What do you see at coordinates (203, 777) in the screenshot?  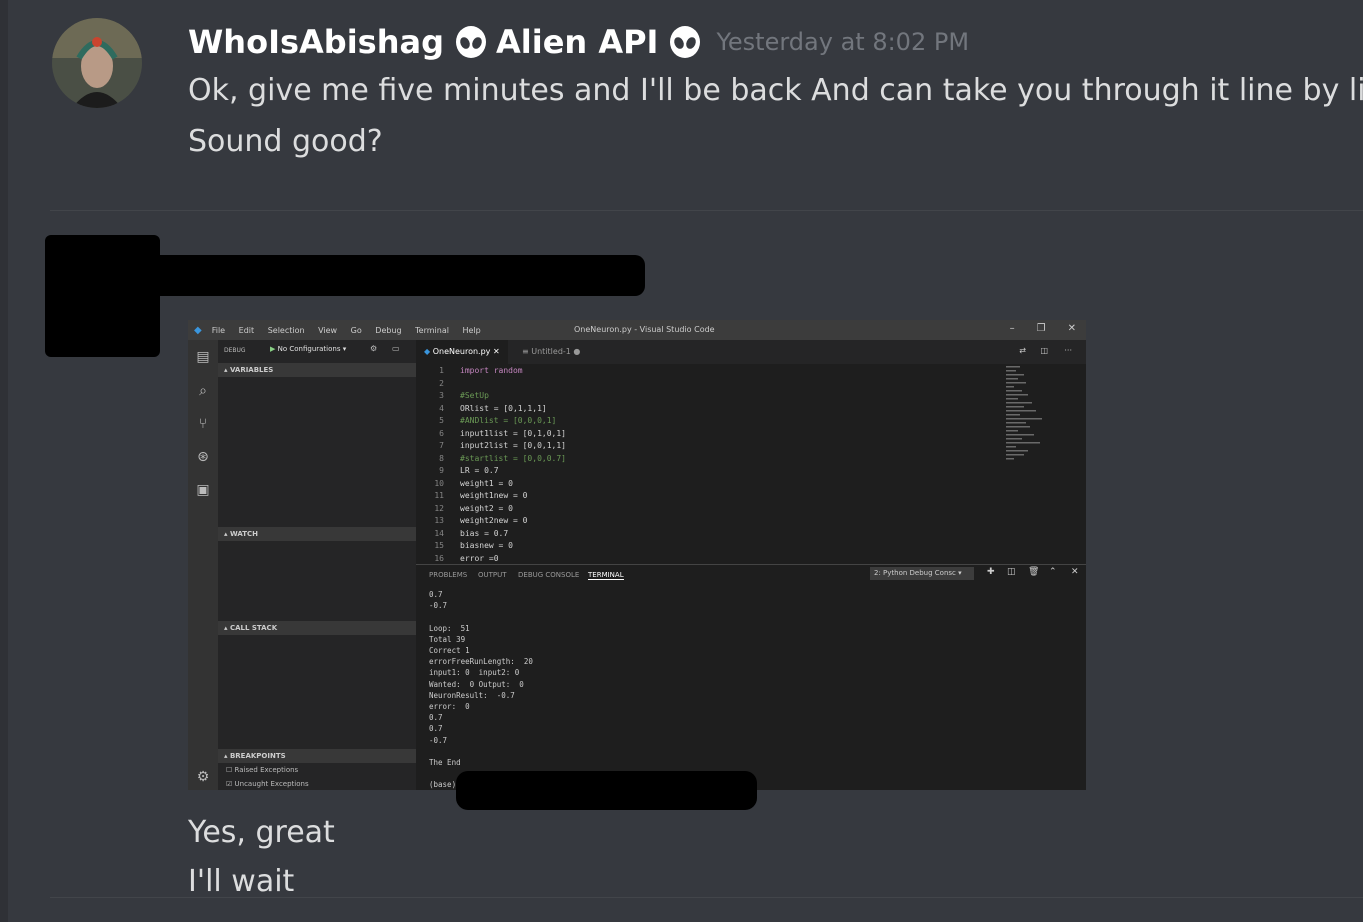 I see `gear-icon: ⚙` at bounding box center [203, 777].